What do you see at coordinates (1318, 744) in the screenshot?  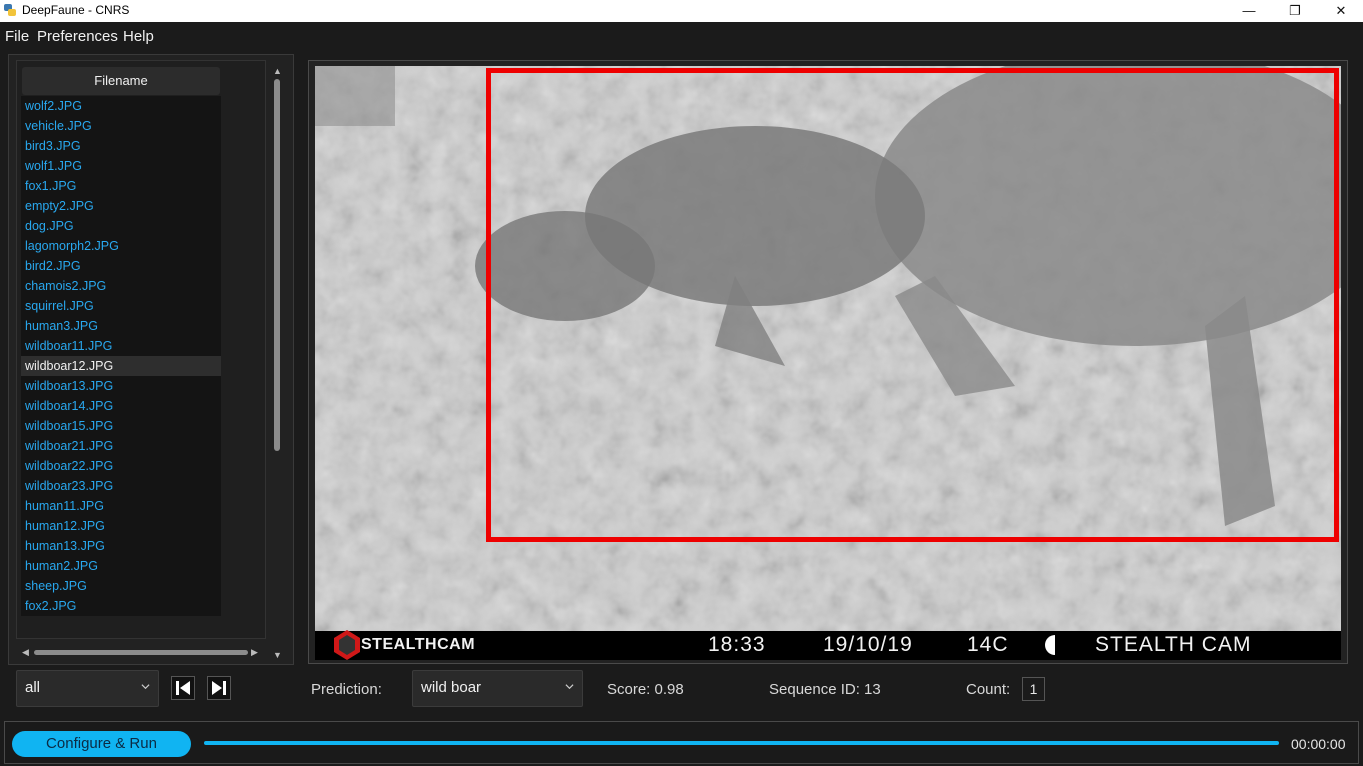 I see `elapsed-time: 00:00:00` at bounding box center [1318, 744].